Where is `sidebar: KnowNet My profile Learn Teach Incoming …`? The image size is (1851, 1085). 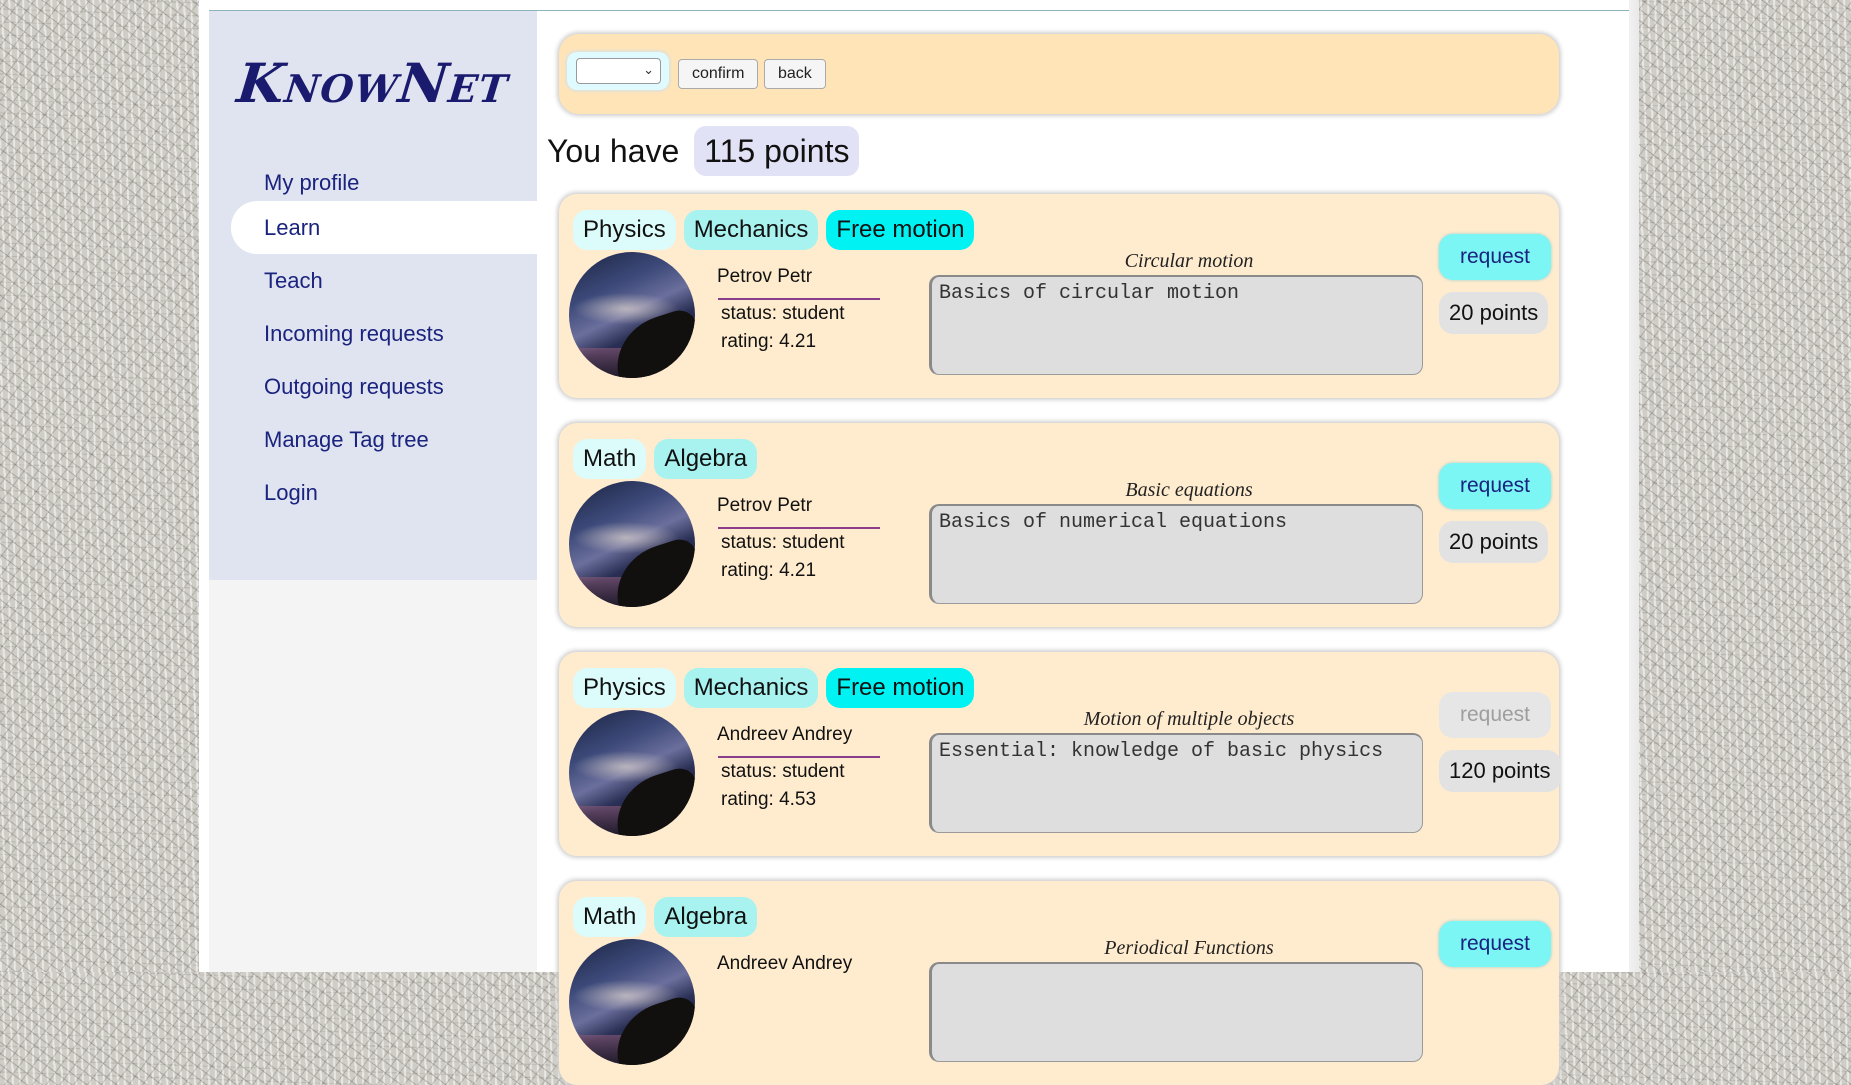
sidebar: KnowNet My profile Learn Teach Incoming … is located at coordinates (373, 295).